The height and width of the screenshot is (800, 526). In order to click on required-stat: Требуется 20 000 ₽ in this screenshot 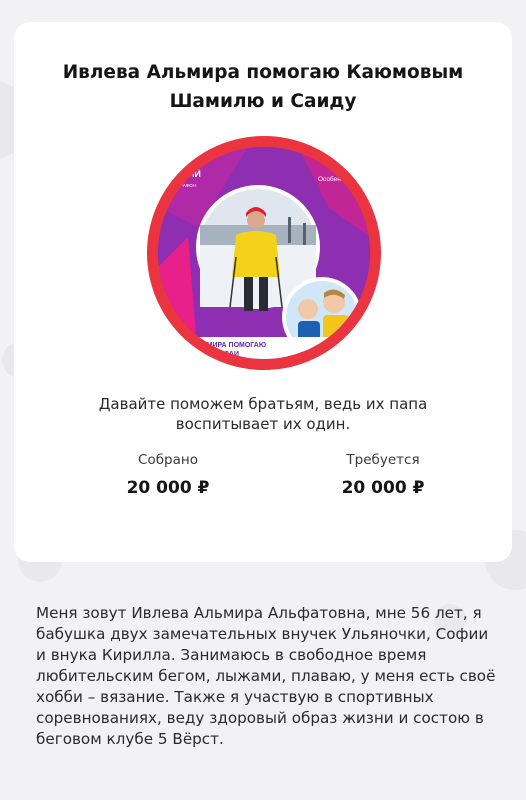, I will do `click(383, 475)`.